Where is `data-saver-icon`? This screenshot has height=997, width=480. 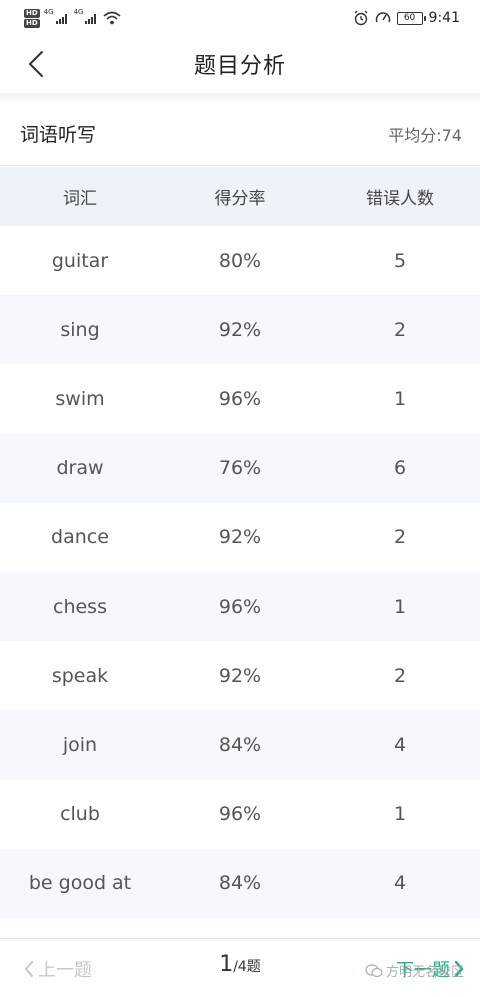
data-saver-icon is located at coordinates (382, 17).